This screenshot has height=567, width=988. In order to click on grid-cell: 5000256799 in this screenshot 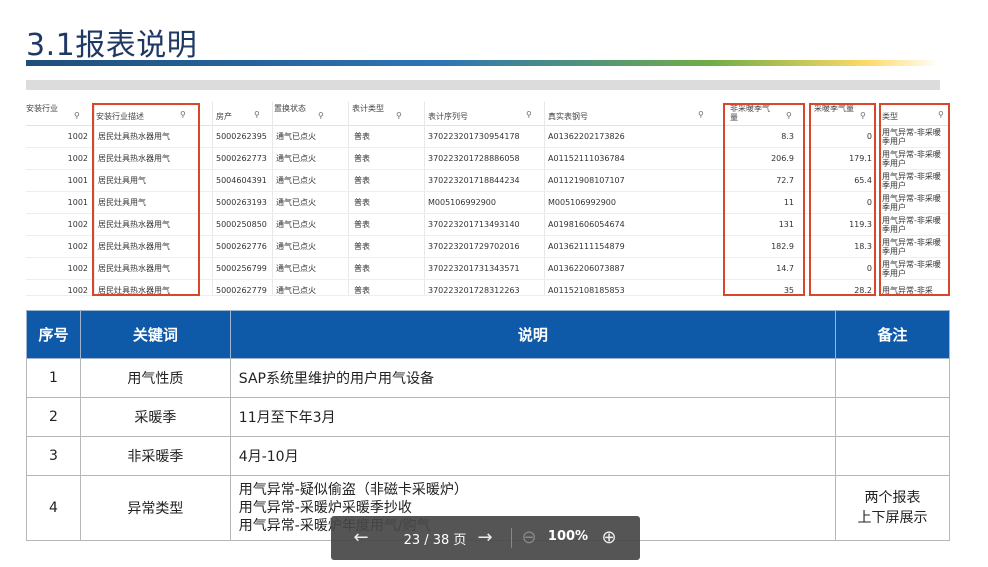, I will do `click(241, 268)`.